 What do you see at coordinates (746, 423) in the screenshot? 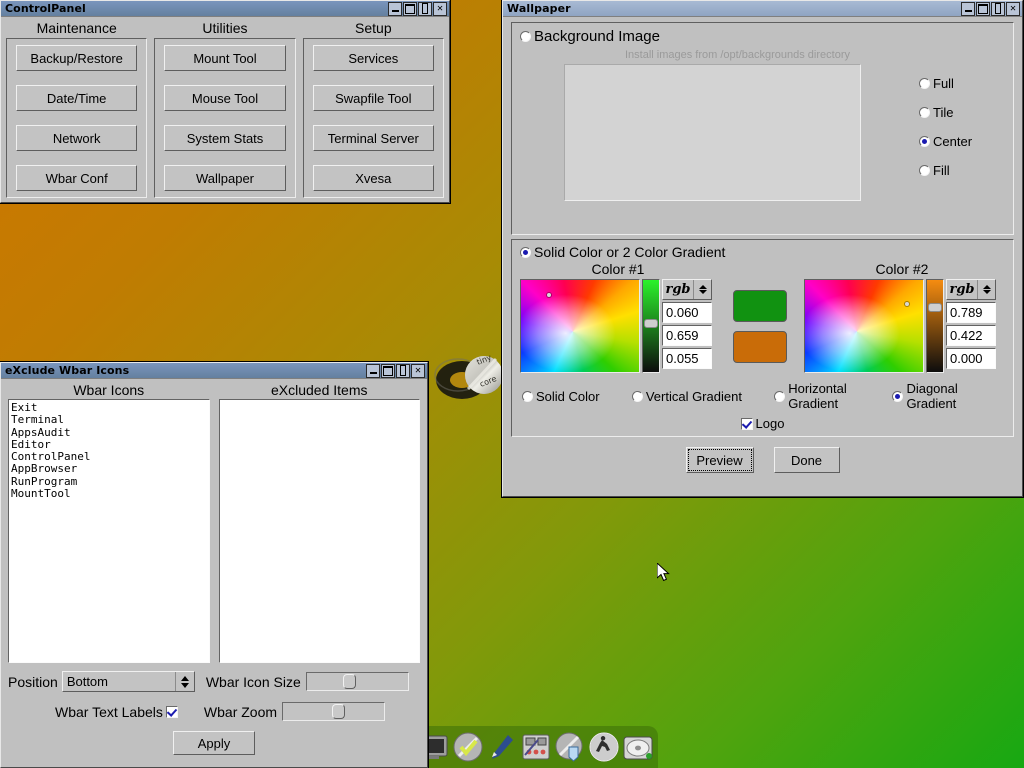
I see `logo-checkbox` at bounding box center [746, 423].